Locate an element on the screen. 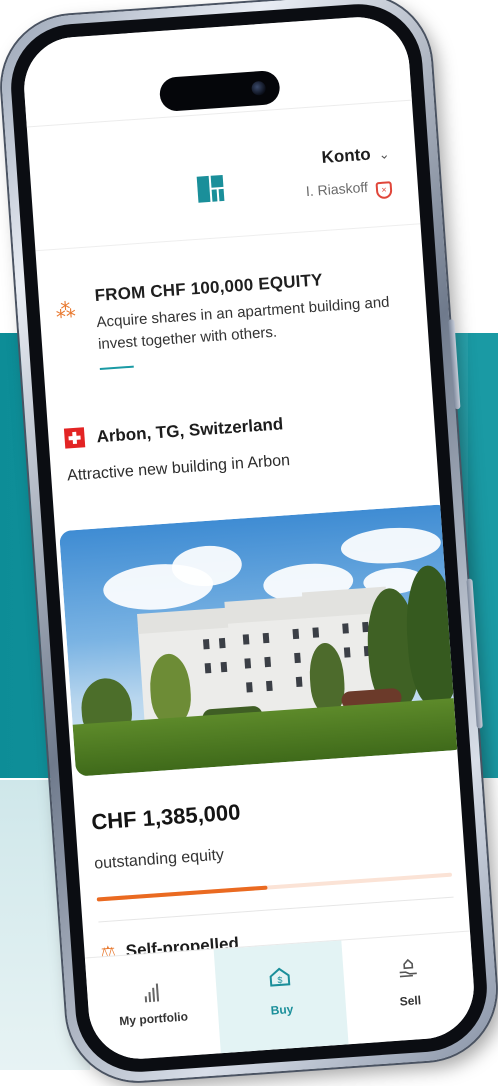 Image resolution: width=498 pixels, height=1086 pixels. listing-price: CHF 1,385,000 is located at coordinates (166, 817).